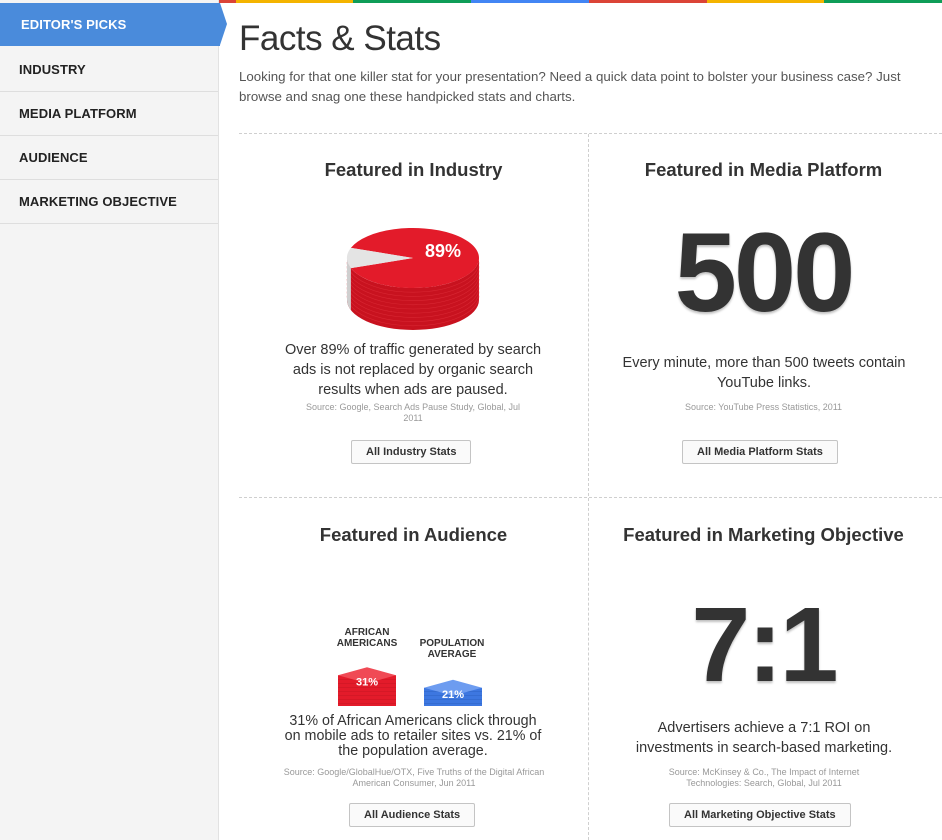 Image resolution: width=942 pixels, height=840 pixels. I want to click on all-audience-stats-button: All Audience Stats, so click(412, 815).